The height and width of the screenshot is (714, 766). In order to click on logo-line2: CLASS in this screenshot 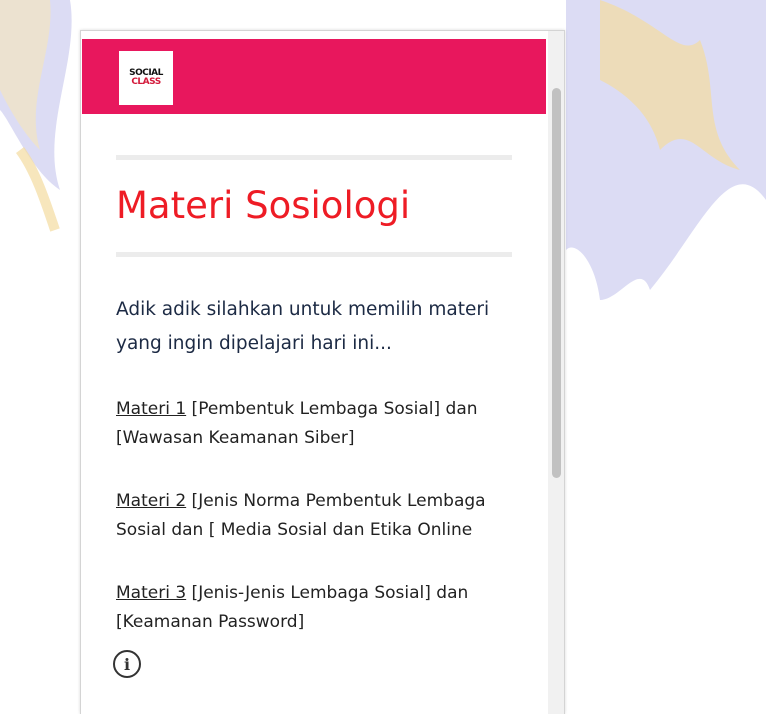, I will do `click(146, 82)`.